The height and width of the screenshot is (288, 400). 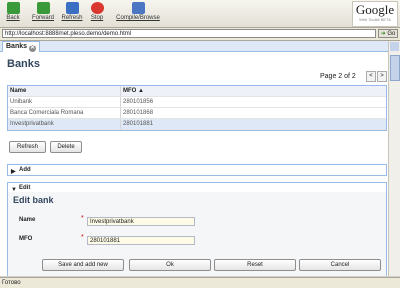 I want to click on table-row: Banca Comerciala Romana 280101868, so click(x=197, y=113).